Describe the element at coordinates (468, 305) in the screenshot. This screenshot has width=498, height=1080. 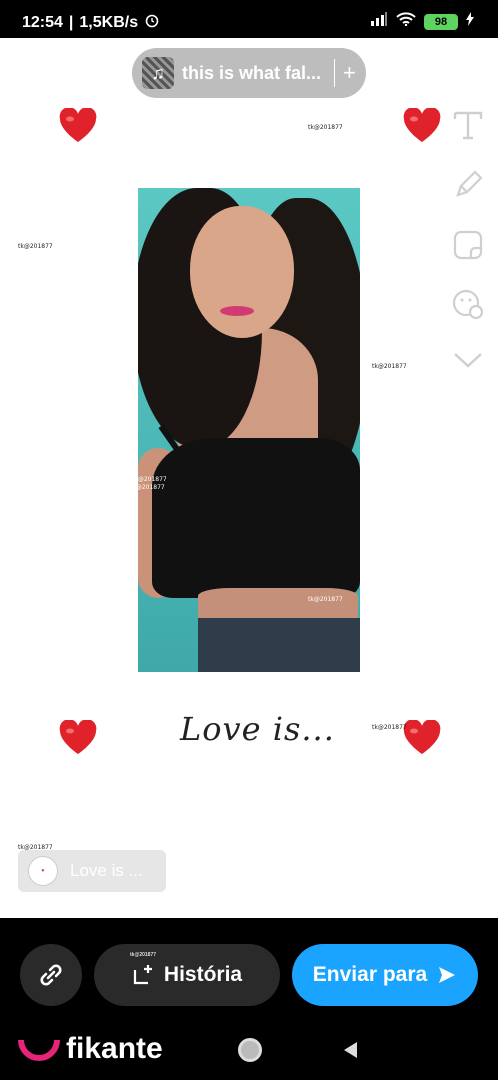
I see `emoji-icon` at that location.